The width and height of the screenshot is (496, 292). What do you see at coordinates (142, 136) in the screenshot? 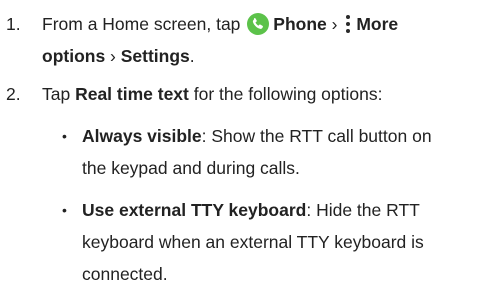
I see `option-name: Always visible` at bounding box center [142, 136].